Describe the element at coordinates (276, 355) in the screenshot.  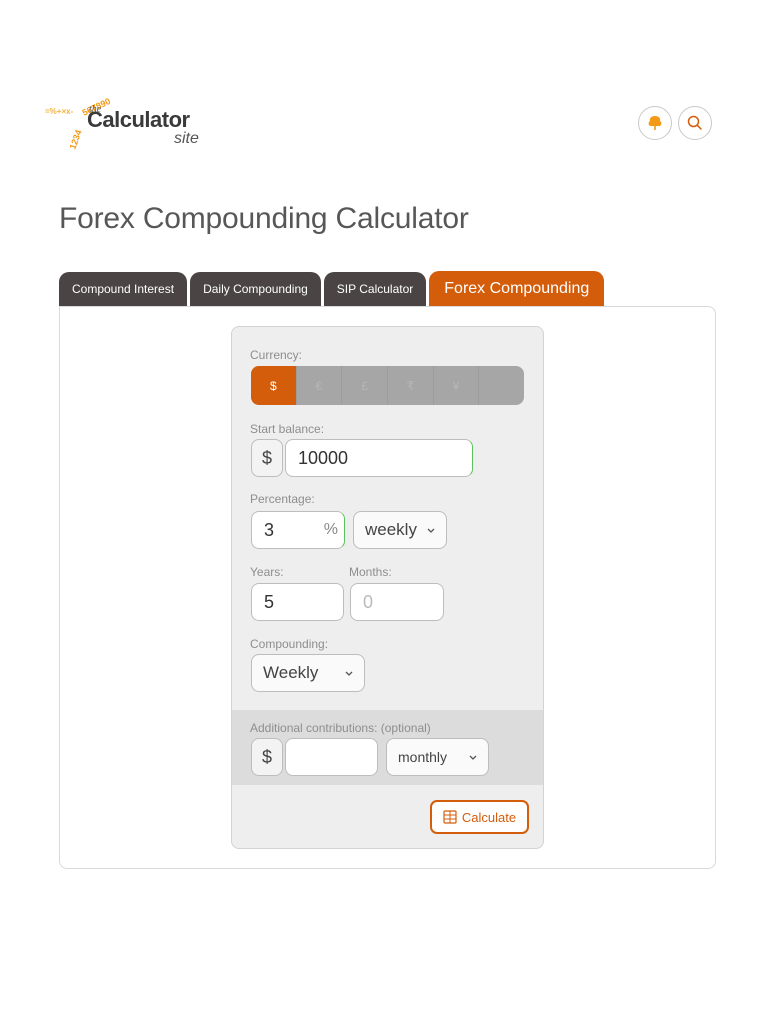
I see `currency-label: Currency:` at that location.